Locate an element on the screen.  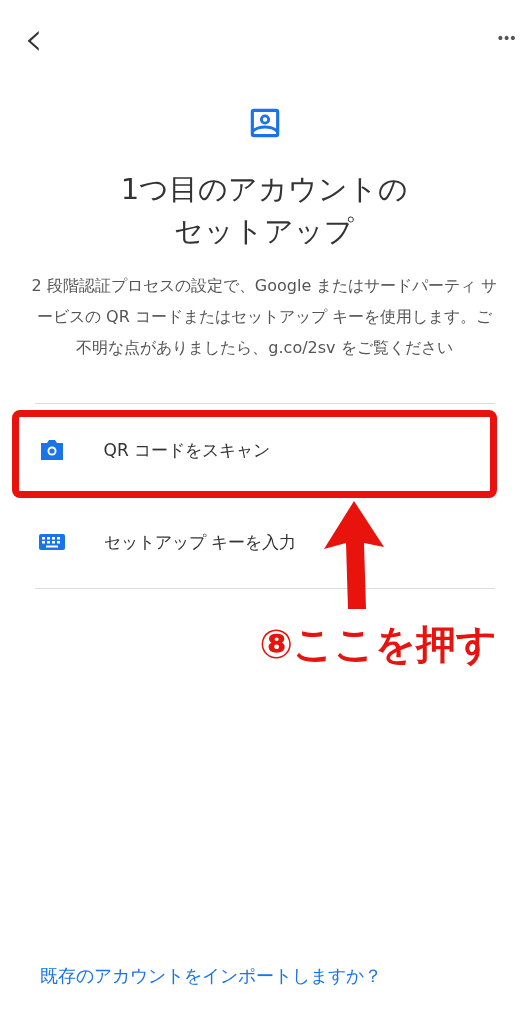
back-button: ‹ is located at coordinates (34, 38).